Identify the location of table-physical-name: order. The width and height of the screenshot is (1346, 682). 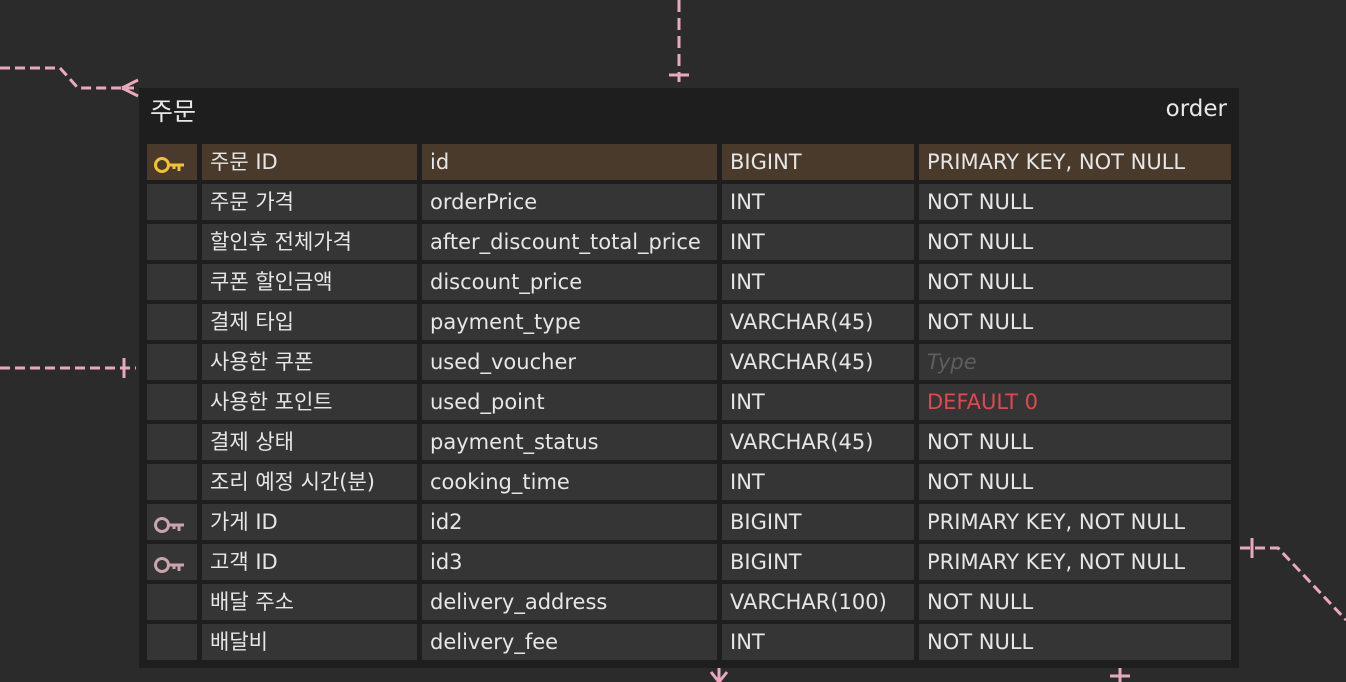
(1196, 109).